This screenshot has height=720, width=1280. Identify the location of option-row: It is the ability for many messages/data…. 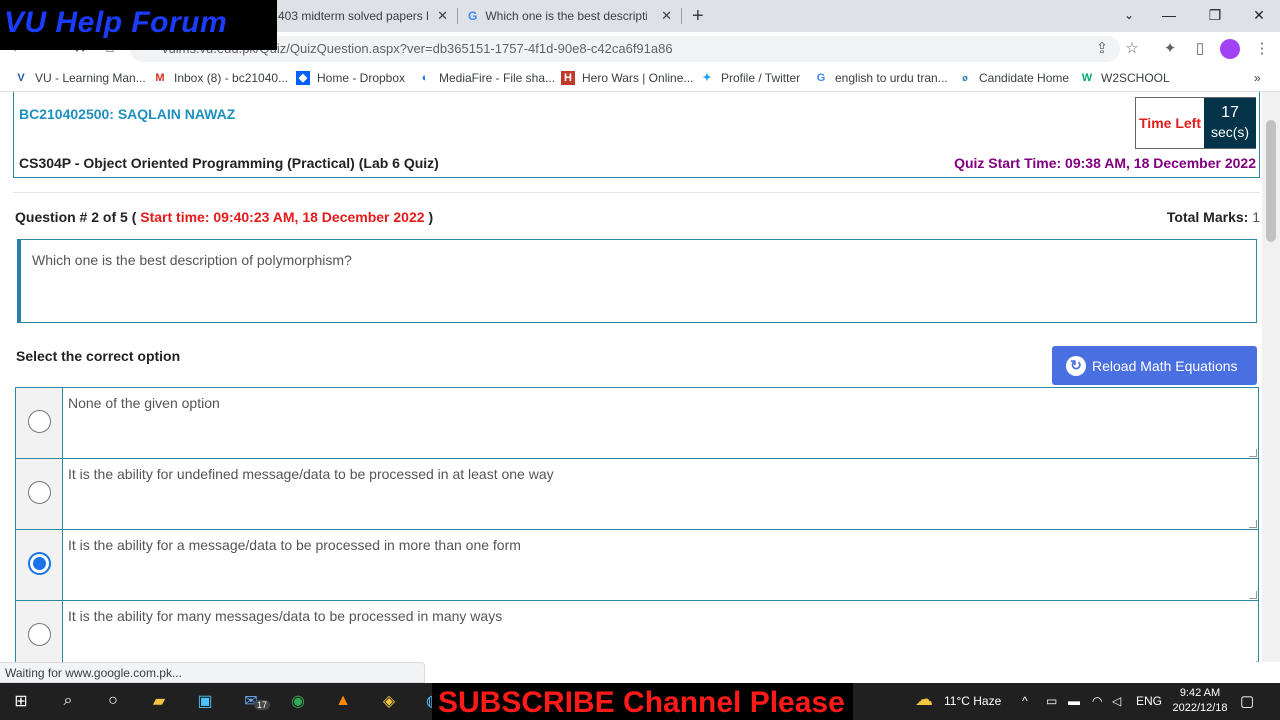
(637, 631).